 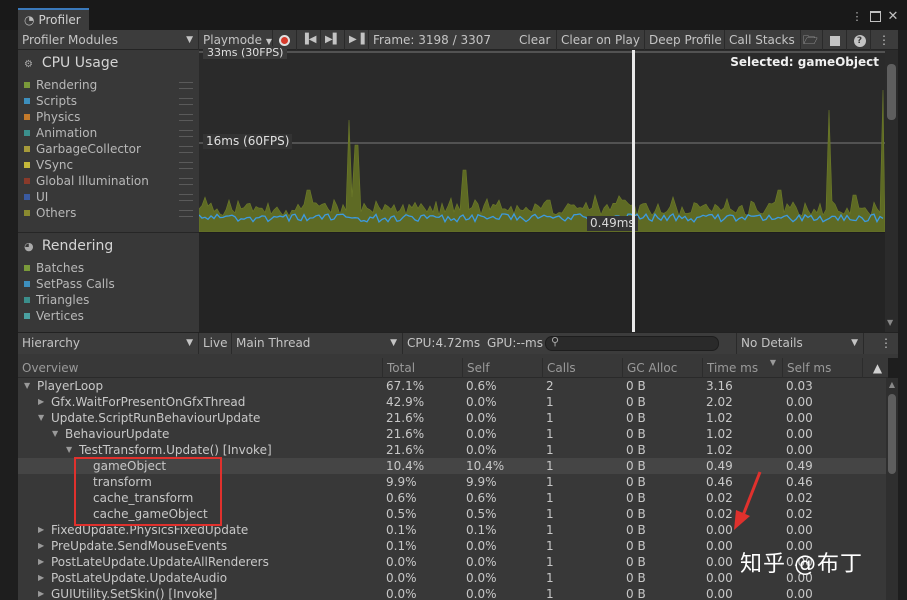 I want to click on cpu-usage-module-header: ⚙ CPU Usage, so click(x=71, y=63).